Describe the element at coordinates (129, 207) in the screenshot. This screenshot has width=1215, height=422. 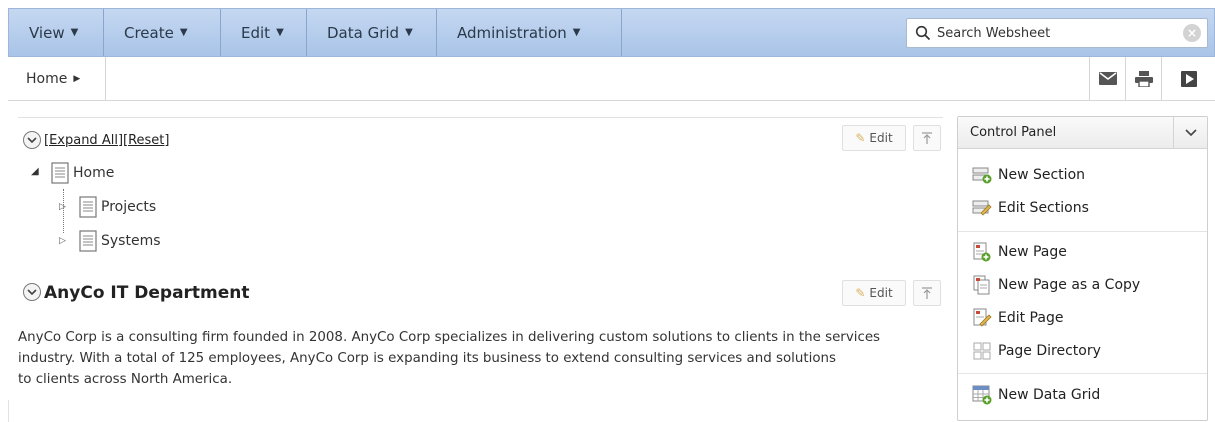
I see `tree-node-projects-label: Projects` at that location.